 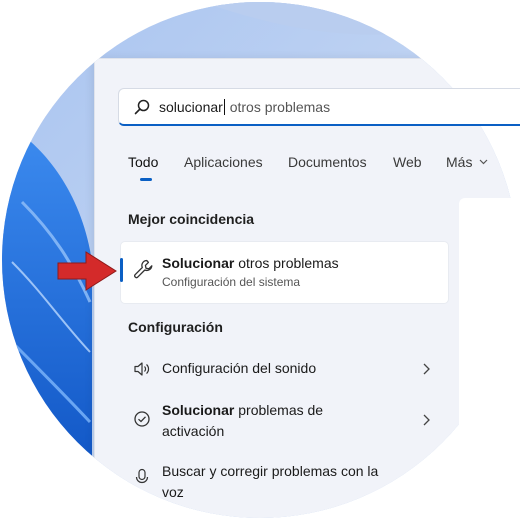 What do you see at coordinates (270, 482) in the screenshot?
I see `settings-item-voice: Buscar y corregir problemas con la voz` at bounding box center [270, 482].